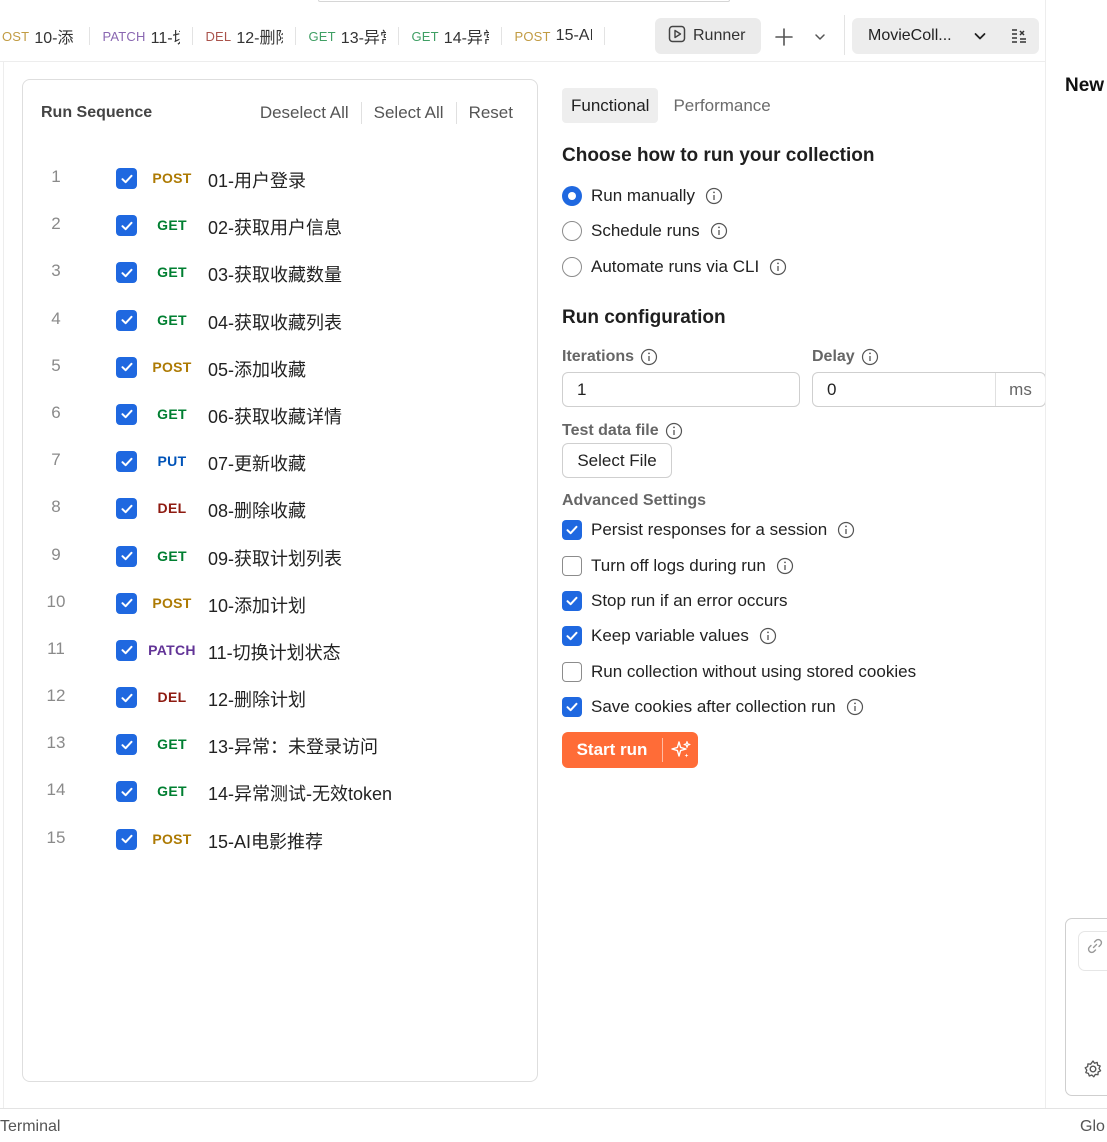 The image size is (1107, 1142). What do you see at coordinates (56, 507) in the screenshot?
I see `row-index: 8` at bounding box center [56, 507].